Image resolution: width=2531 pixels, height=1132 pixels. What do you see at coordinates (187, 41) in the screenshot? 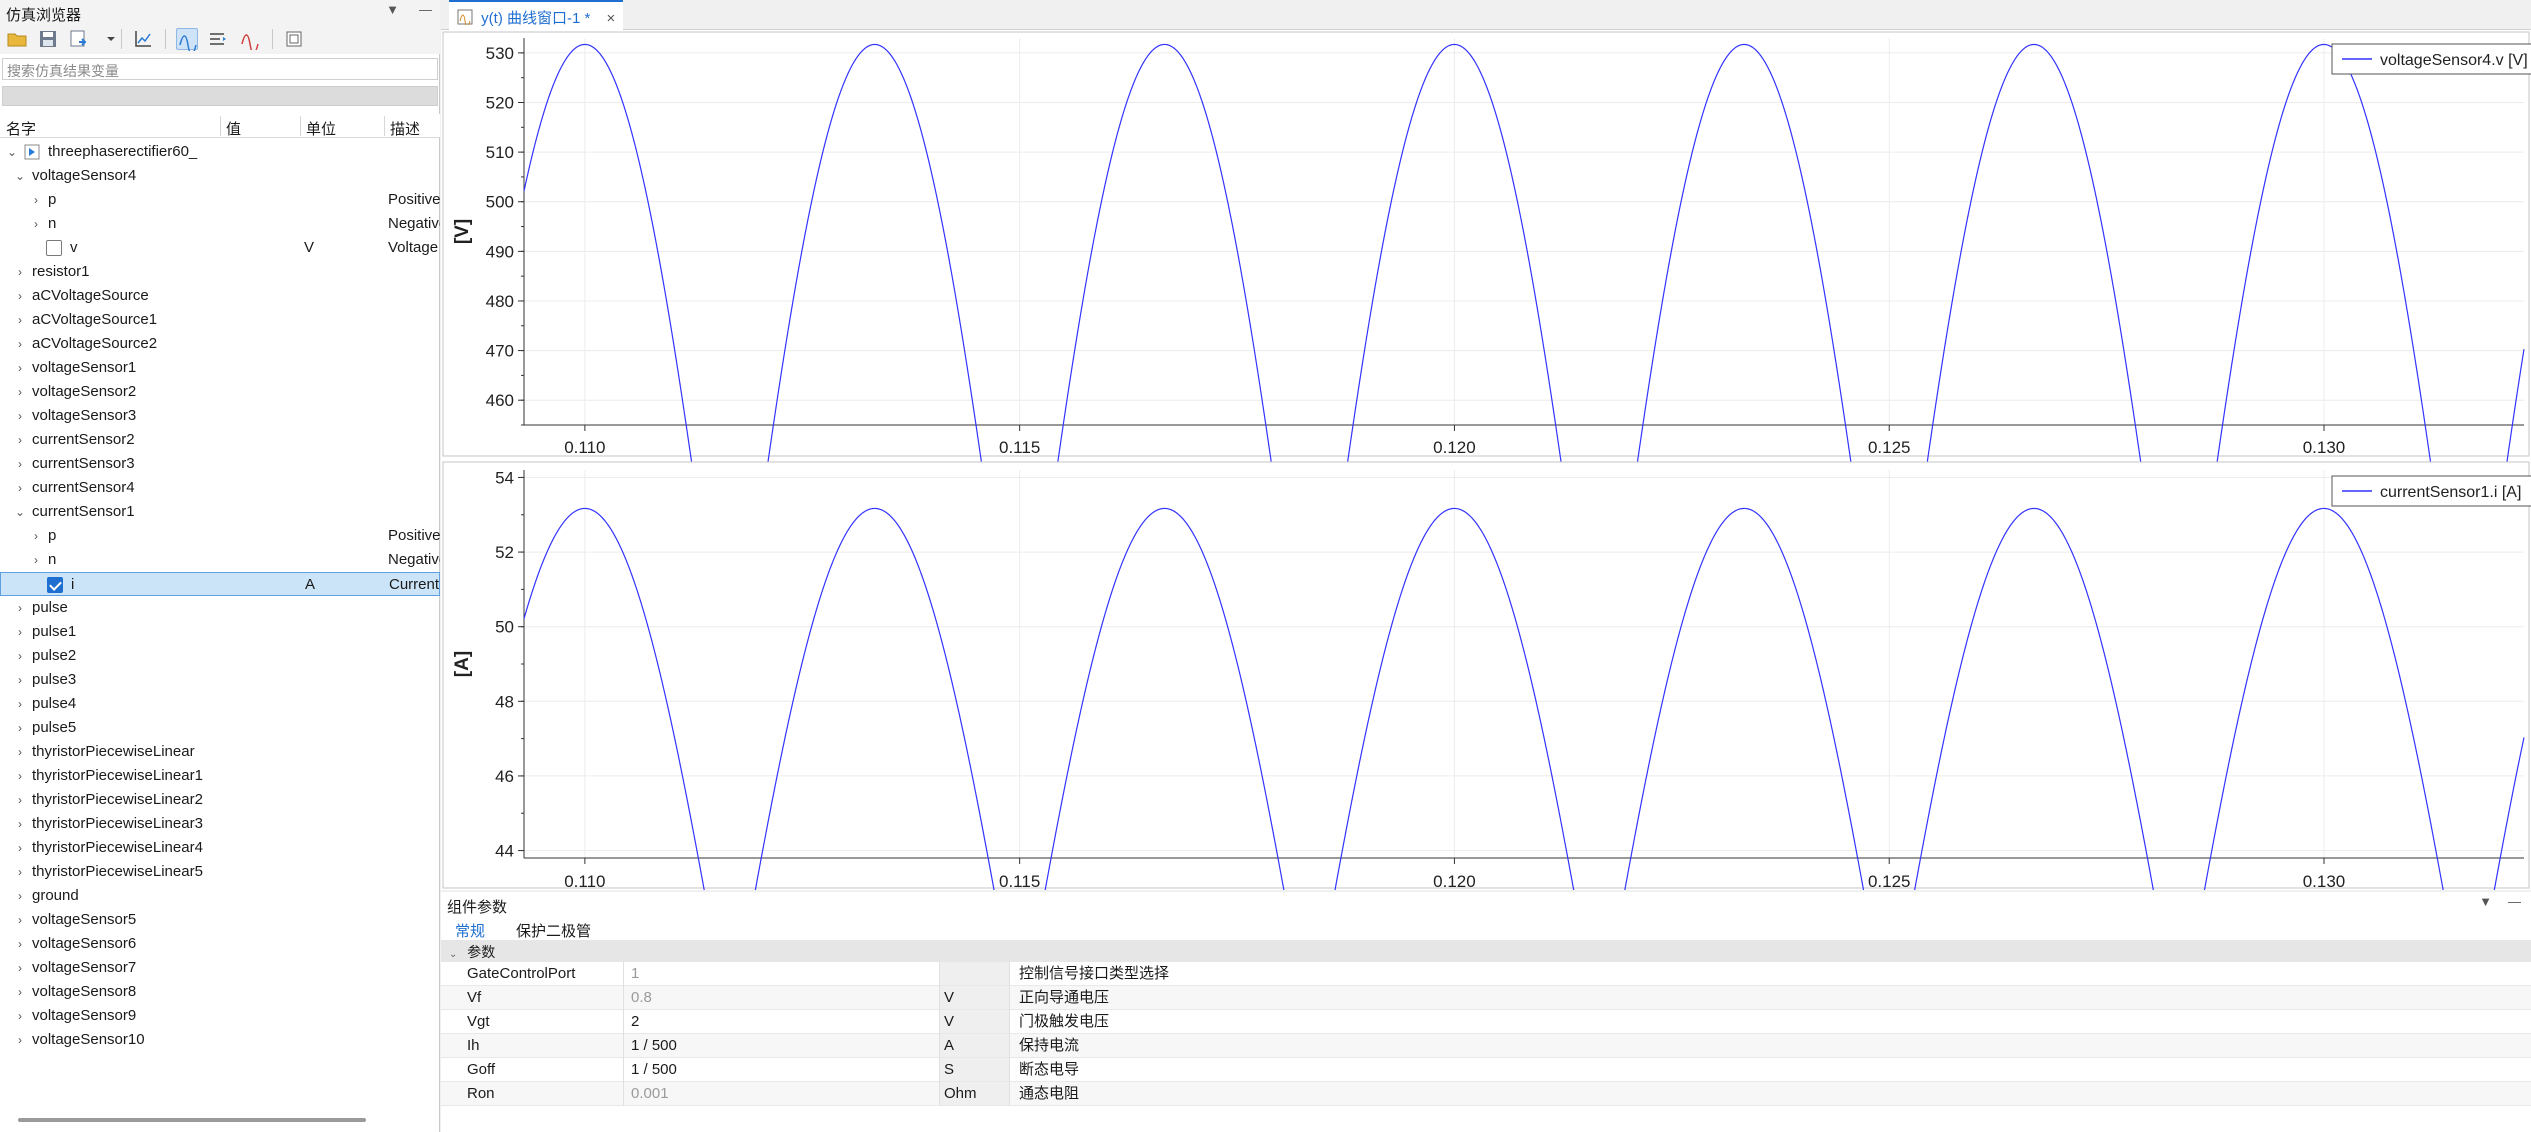
I see `curve-mode-icon` at bounding box center [187, 41].